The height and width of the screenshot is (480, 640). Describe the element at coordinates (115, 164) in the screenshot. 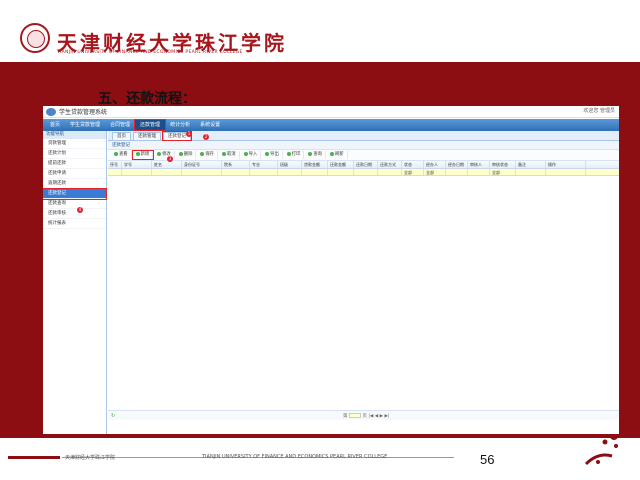

I see `column-header: 序号` at that location.